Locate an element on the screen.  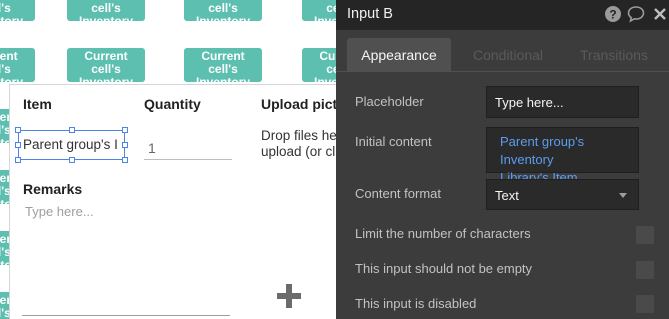
item-input: Parent group's I is located at coordinates (71, 145).